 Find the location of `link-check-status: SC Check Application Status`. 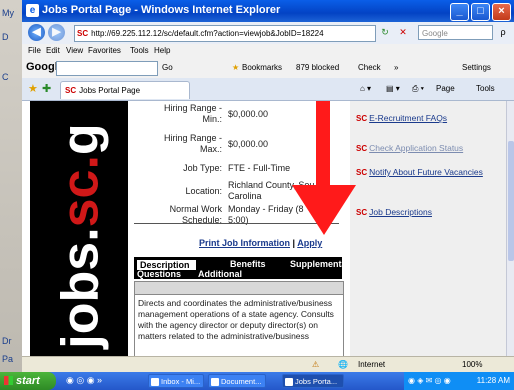

link-check-status: SC Check Application Status is located at coordinates (409, 148).